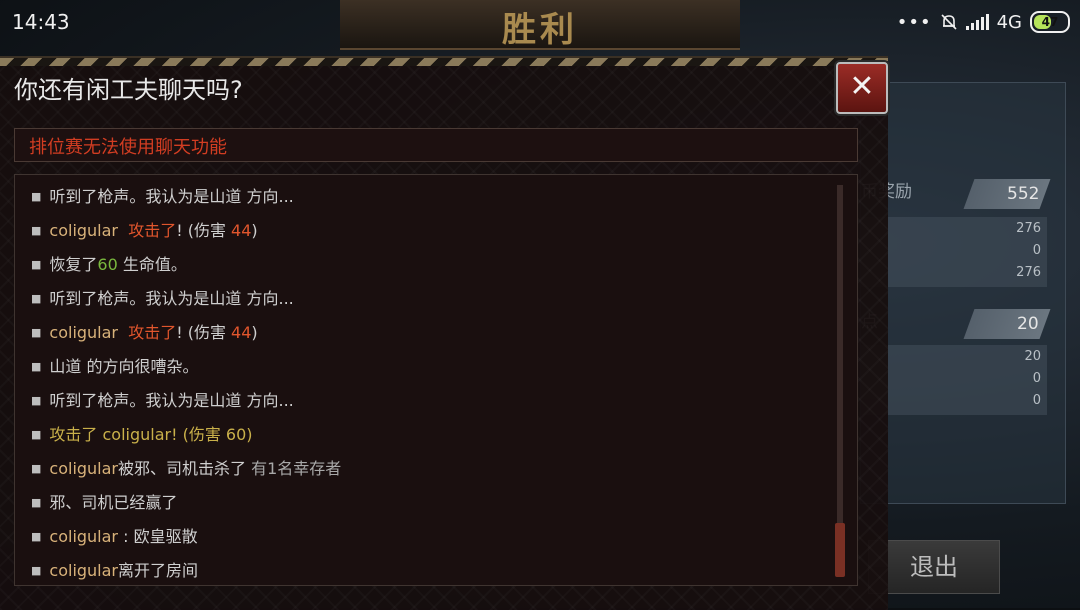 This screenshot has width=1080, height=610. Describe the element at coordinates (954, 252) in the screenshot. I see `reward-breakdown: 276 0 276` at that location.